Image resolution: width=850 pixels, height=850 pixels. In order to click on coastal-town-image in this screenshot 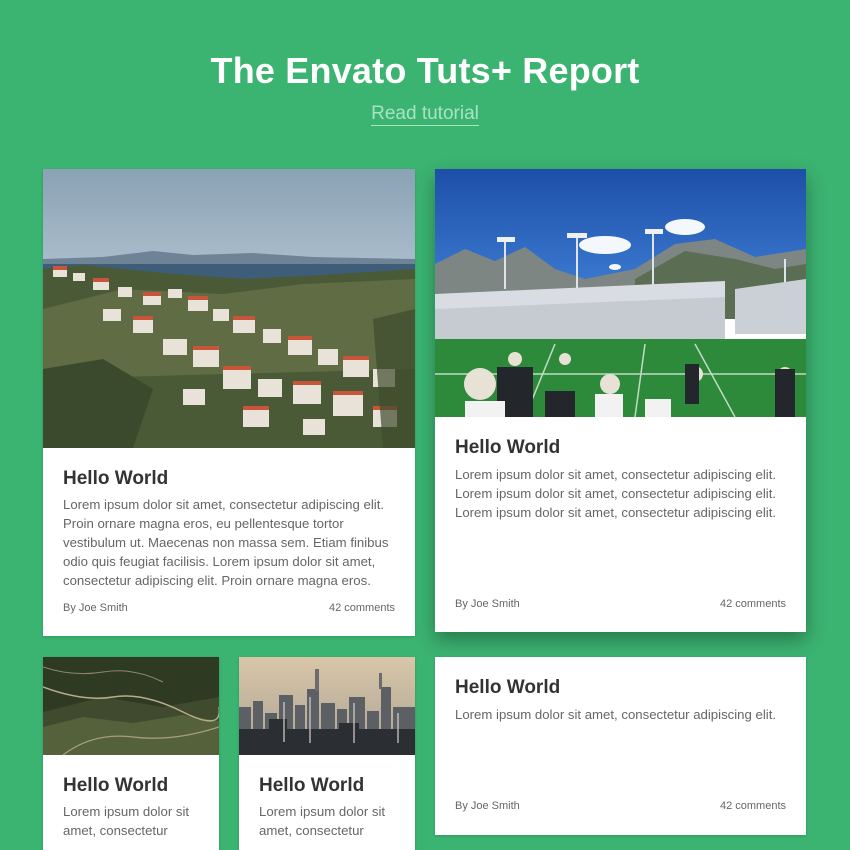, I will do `click(229, 308)`.